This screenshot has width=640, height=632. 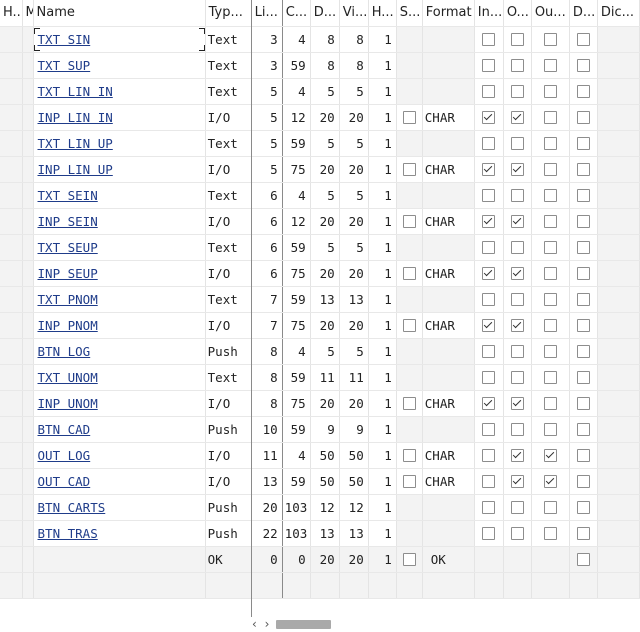 What do you see at coordinates (119, 377) in the screenshot?
I see `element-name: TXT UNOM` at bounding box center [119, 377].